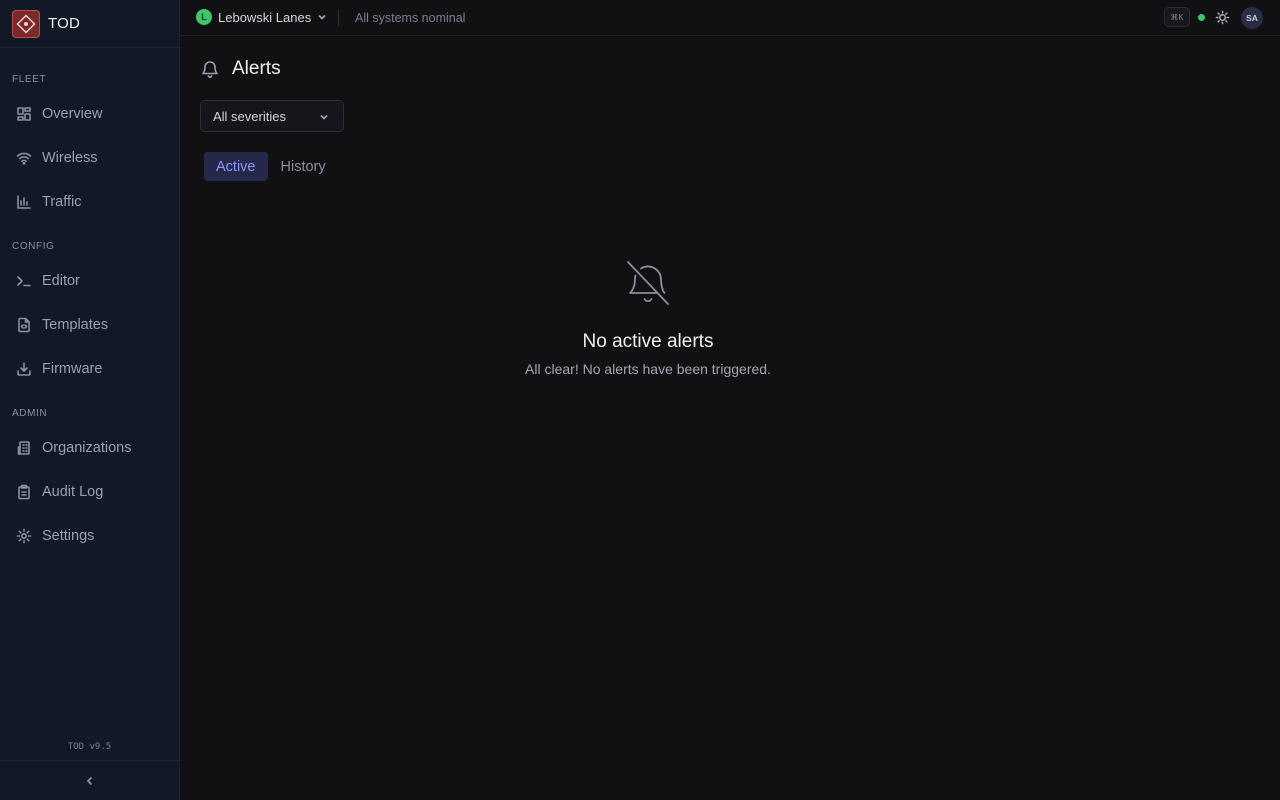 This screenshot has height=800, width=1280. I want to click on org-name: Lebowski Lanes, so click(265, 17).